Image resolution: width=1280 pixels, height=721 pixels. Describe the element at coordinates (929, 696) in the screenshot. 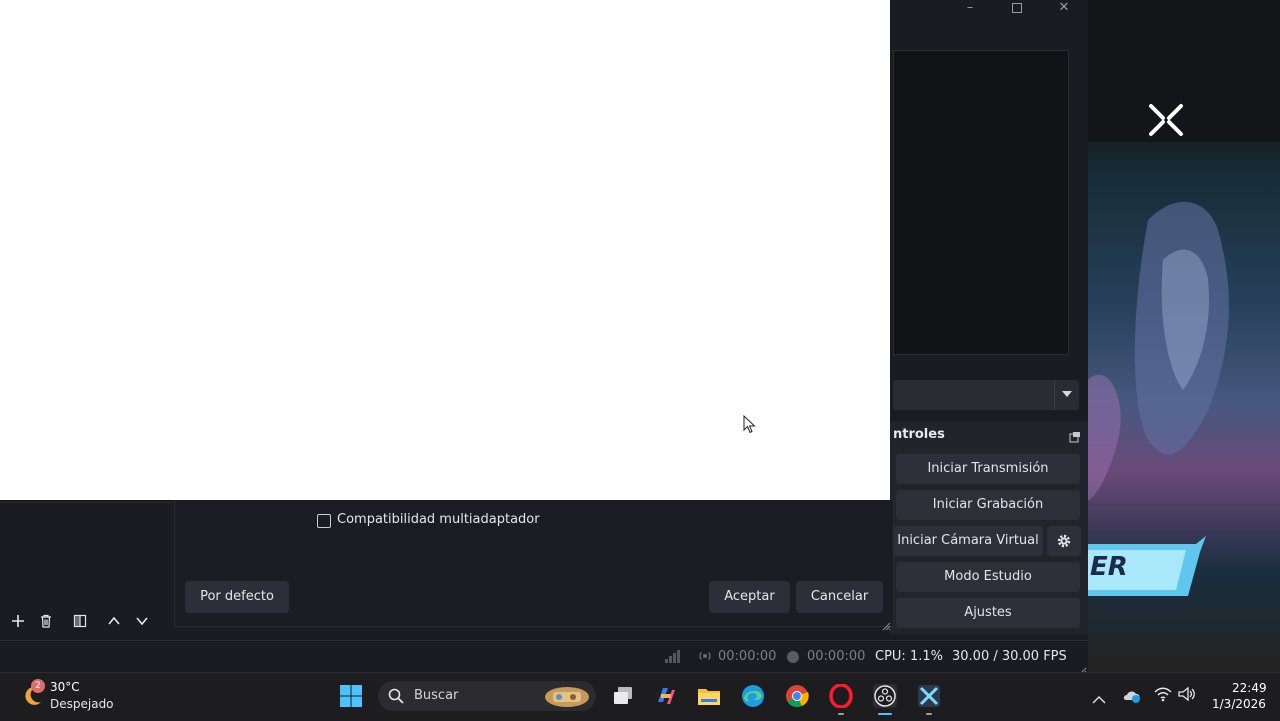

I see `game-icon` at that location.